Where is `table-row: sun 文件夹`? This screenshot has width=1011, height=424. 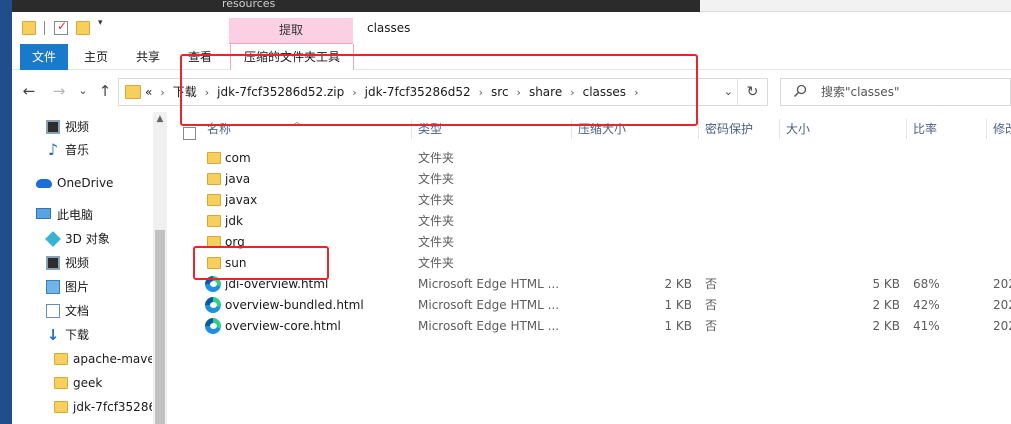
table-row: sun 文件夹 is located at coordinates (589, 263).